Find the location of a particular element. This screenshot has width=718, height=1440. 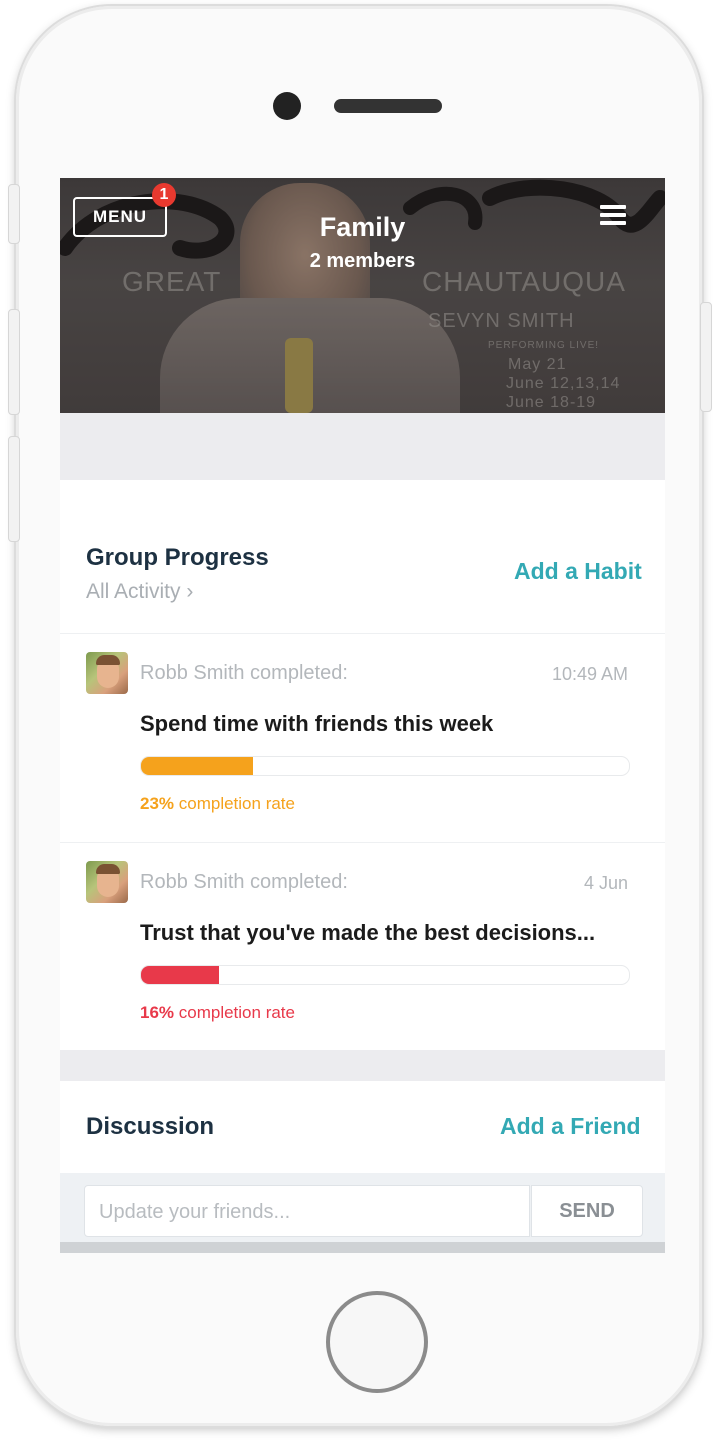

completion-rate: 16% completion rate is located at coordinates (217, 1013).